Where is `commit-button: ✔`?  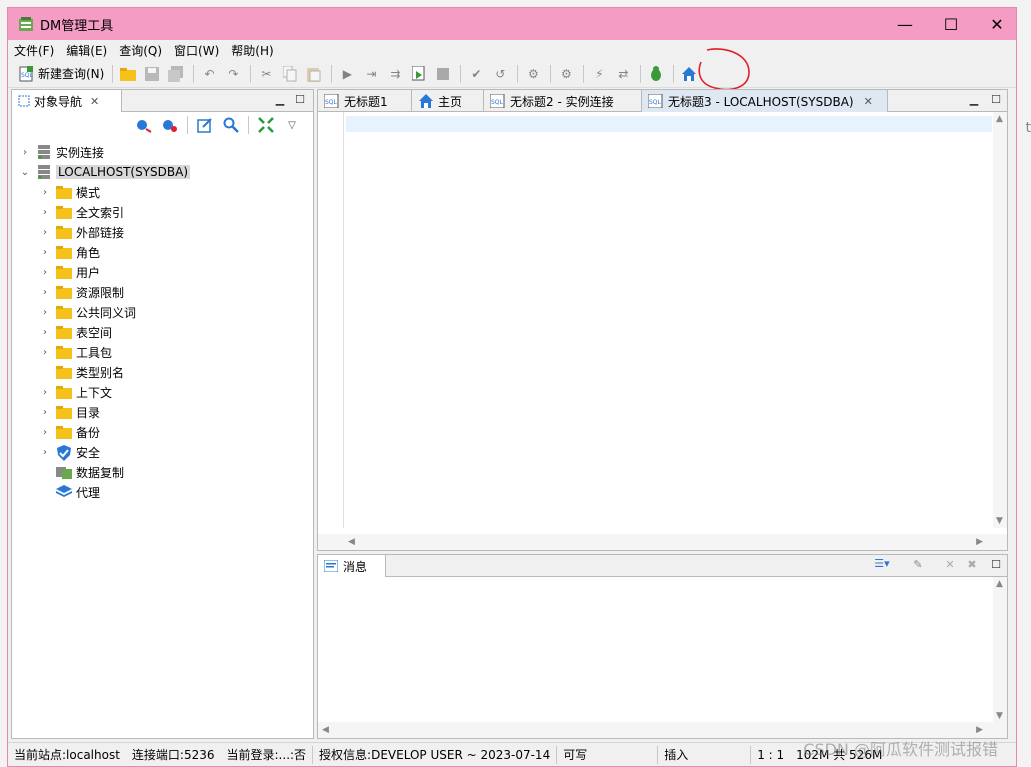 commit-button: ✔ is located at coordinates (476, 74).